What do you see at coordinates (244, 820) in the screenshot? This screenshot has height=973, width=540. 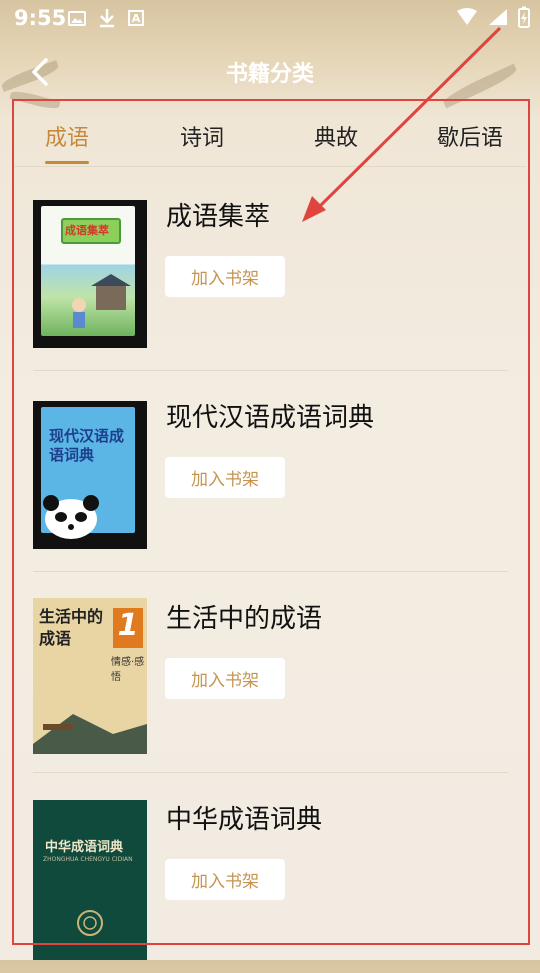 I see `book-title: 中华成语词典` at bounding box center [244, 820].